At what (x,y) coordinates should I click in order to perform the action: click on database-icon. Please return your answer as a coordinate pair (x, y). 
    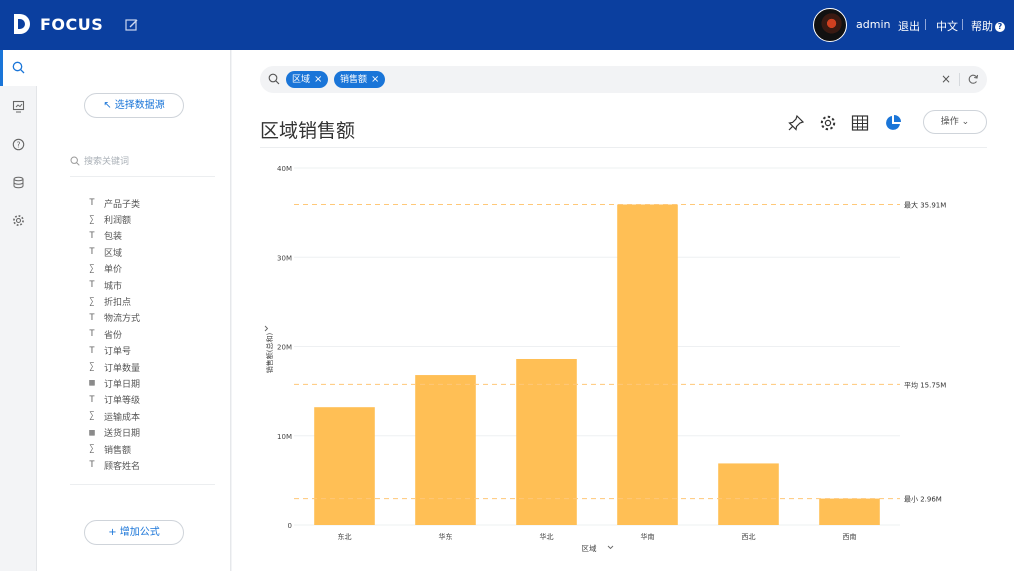
    Looking at the image, I should click on (18, 182).